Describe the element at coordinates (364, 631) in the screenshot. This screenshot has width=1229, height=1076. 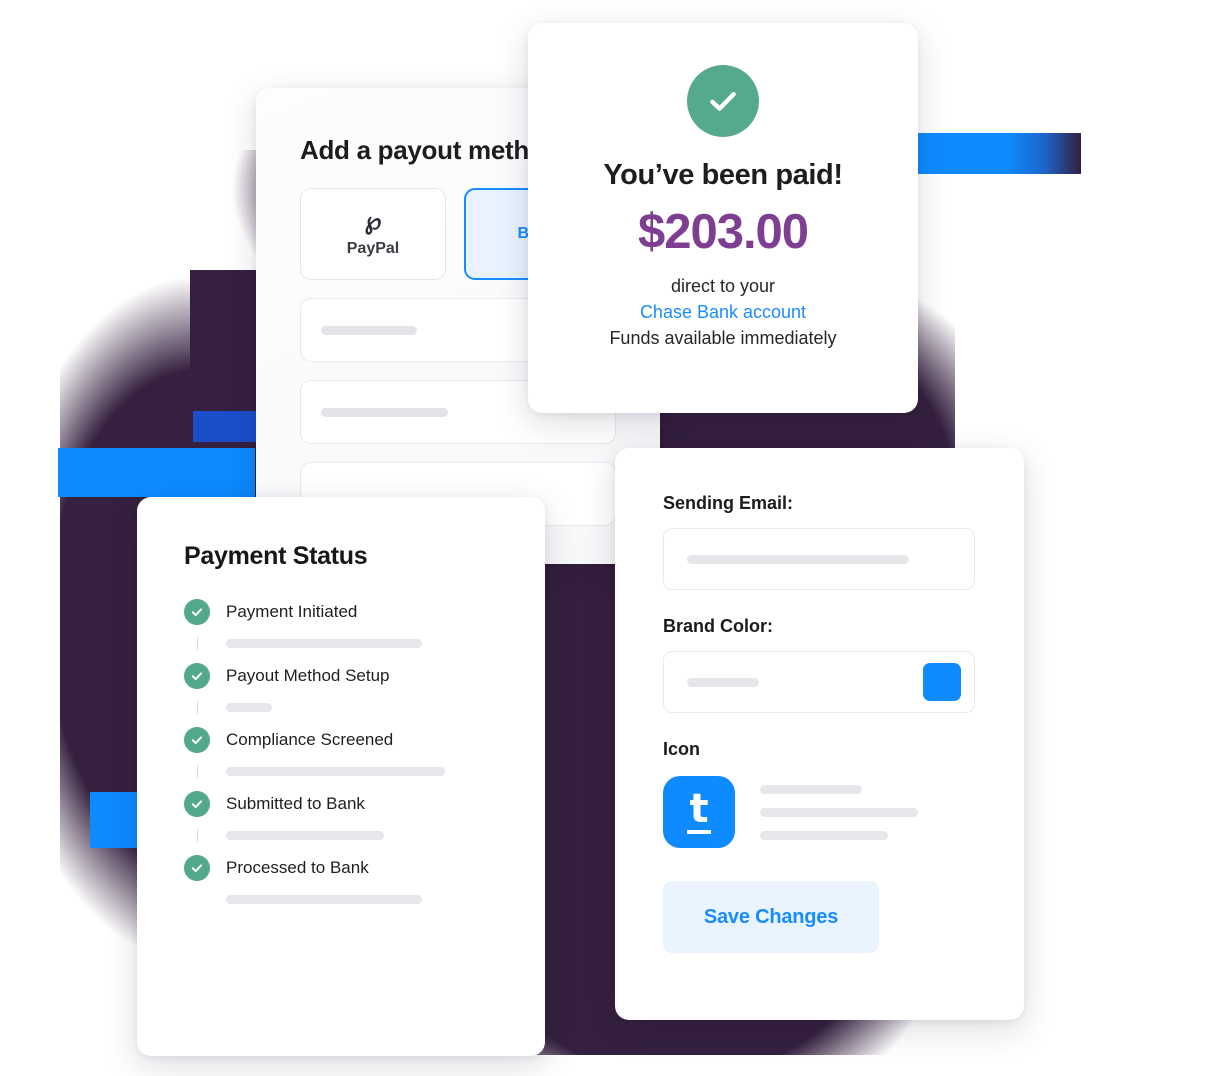
I see `status-step: Payment Initiated` at that location.